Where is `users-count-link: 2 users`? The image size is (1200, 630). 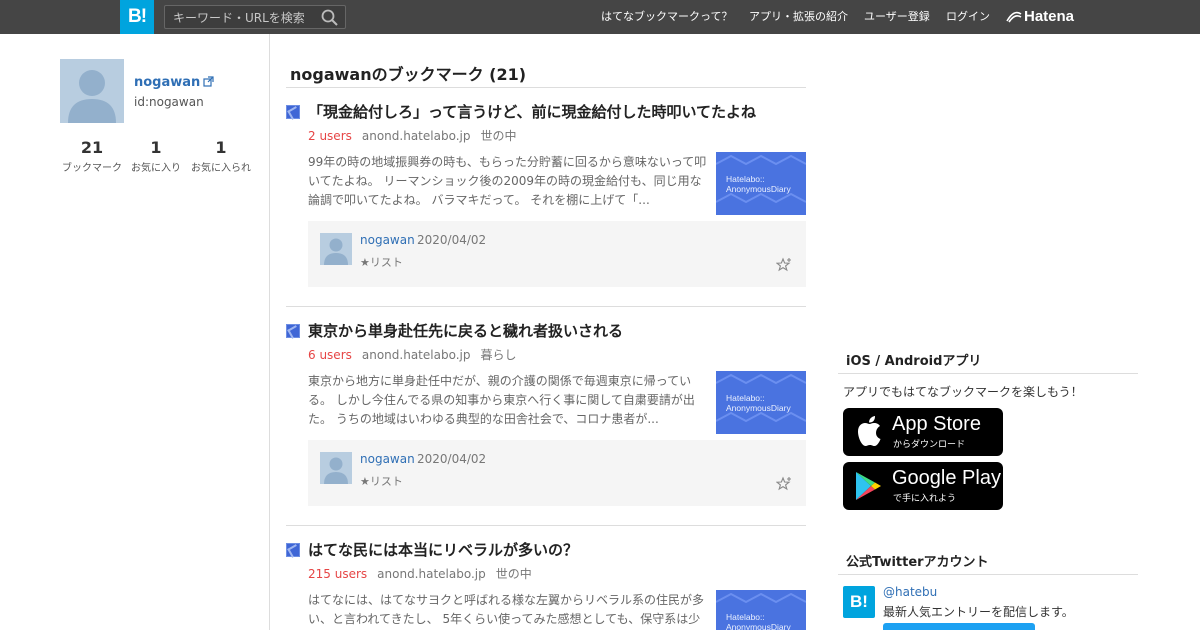
users-count-link: 2 users is located at coordinates (330, 136).